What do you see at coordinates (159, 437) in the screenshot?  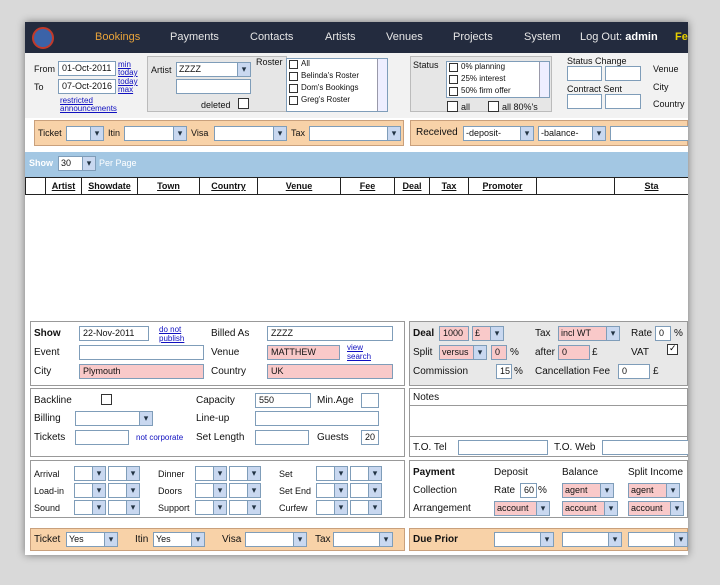 I see `not-corporate-link: not corporate` at bounding box center [159, 437].